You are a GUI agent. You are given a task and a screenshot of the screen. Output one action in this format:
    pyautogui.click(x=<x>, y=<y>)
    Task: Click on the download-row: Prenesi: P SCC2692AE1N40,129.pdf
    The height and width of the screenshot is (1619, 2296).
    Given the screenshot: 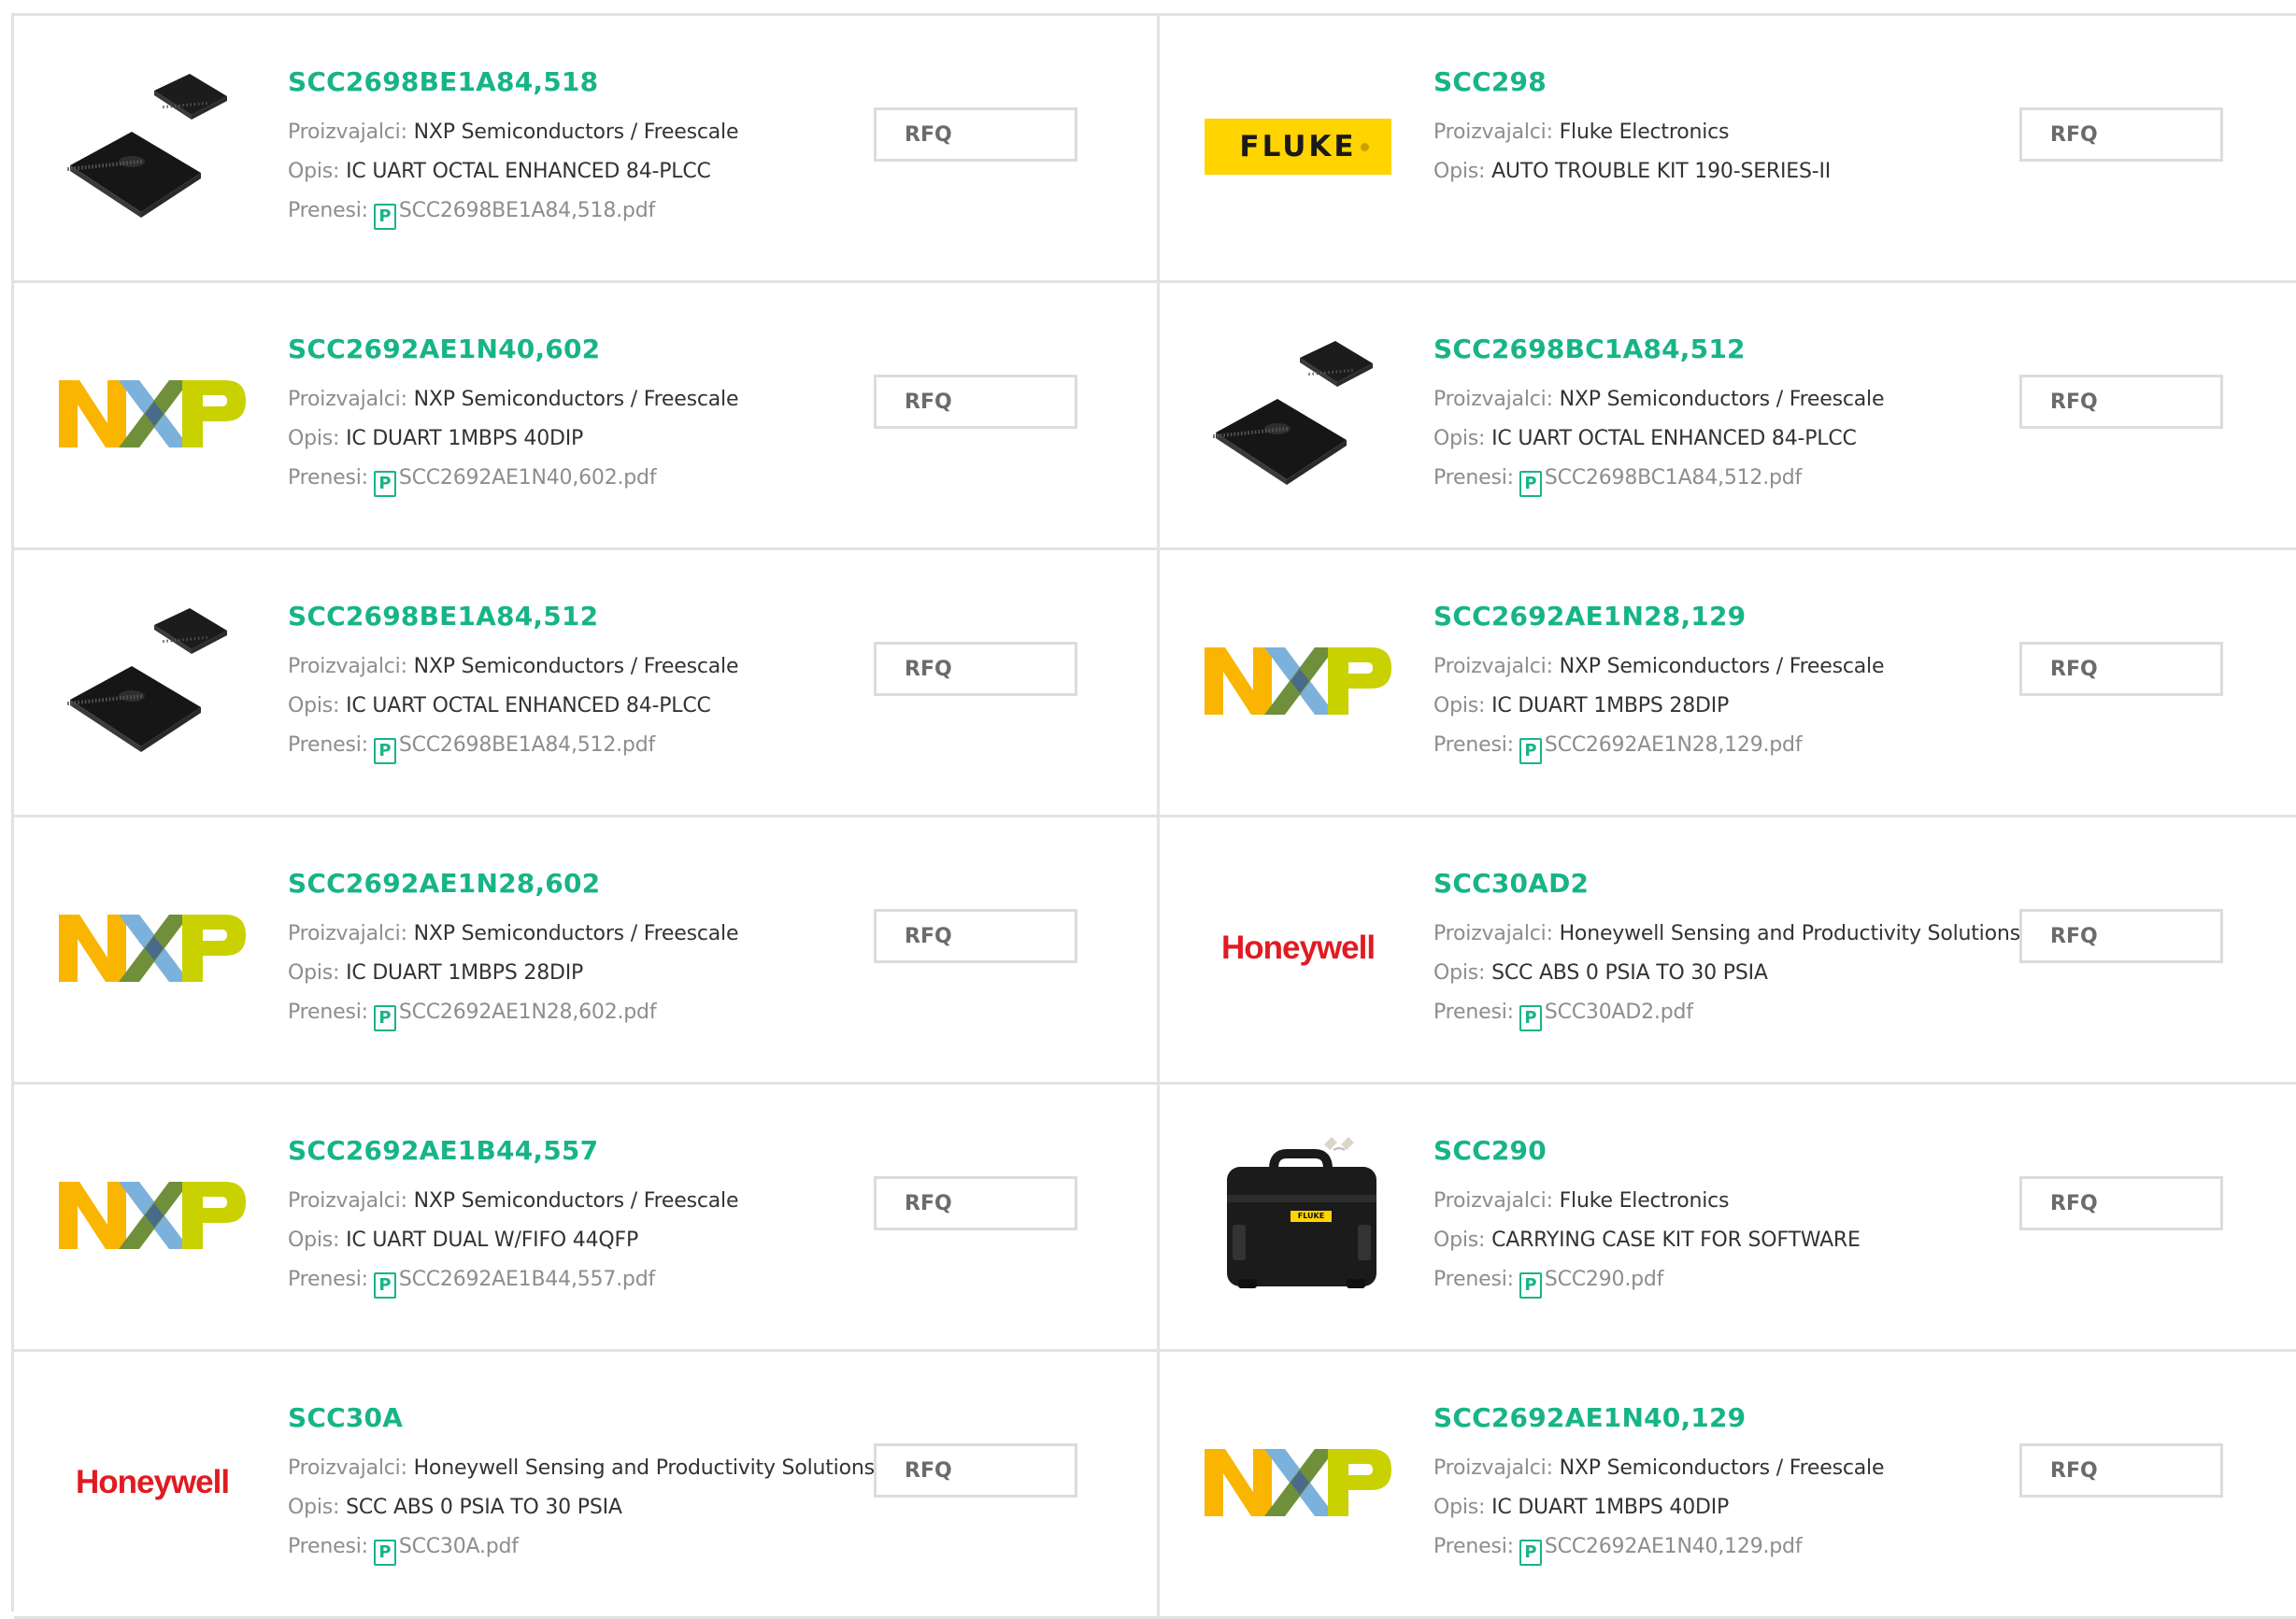 What is the action you would take?
    pyautogui.click(x=1618, y=1550)
    